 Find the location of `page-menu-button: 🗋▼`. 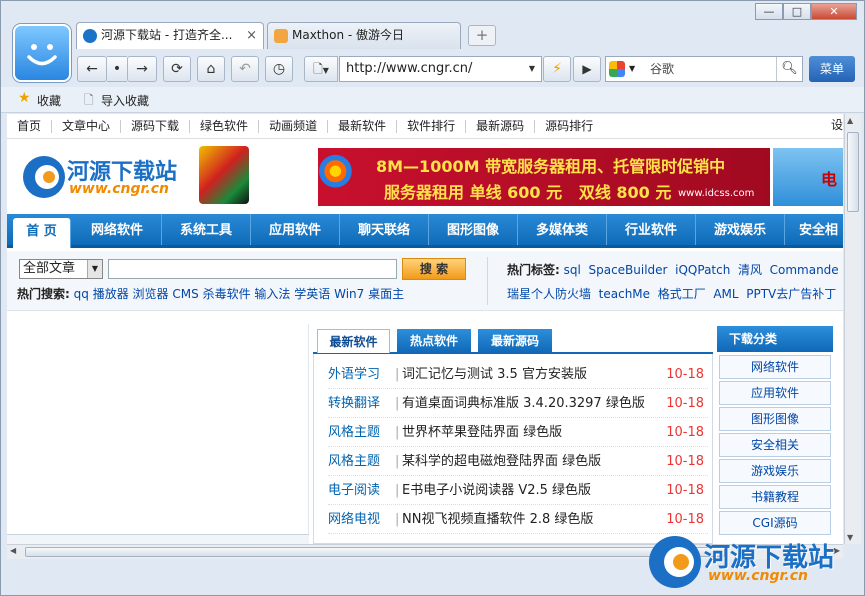

page-menu-button: 🗋▼ is located at coordinates (321, 69).